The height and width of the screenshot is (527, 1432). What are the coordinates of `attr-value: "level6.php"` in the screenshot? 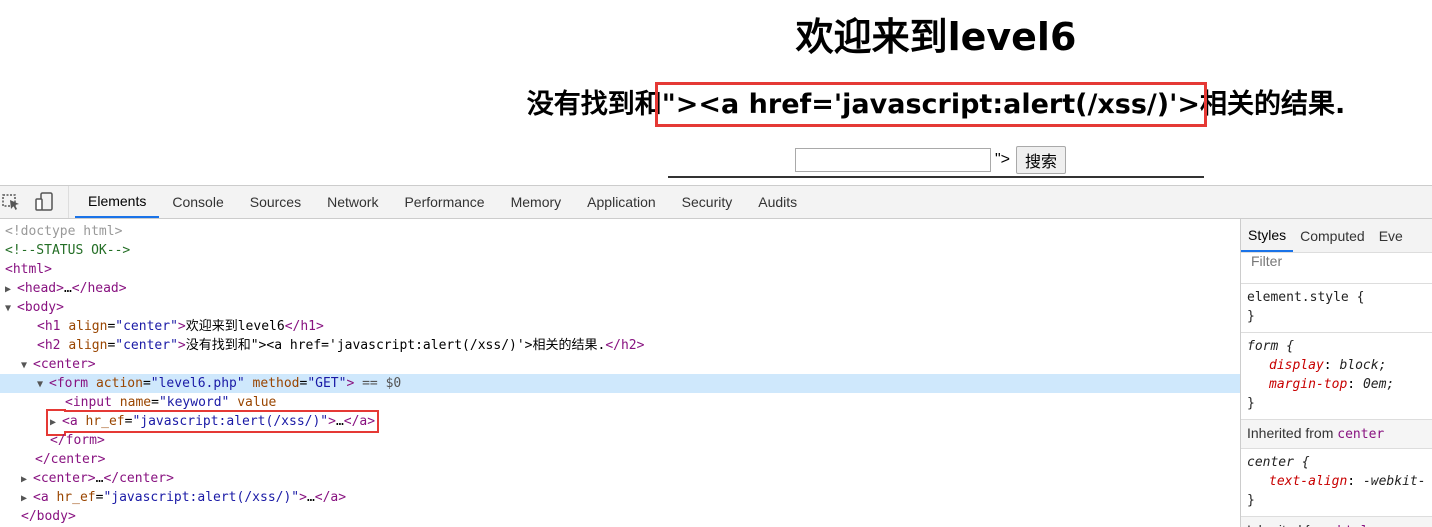 It's located at (197, 383).